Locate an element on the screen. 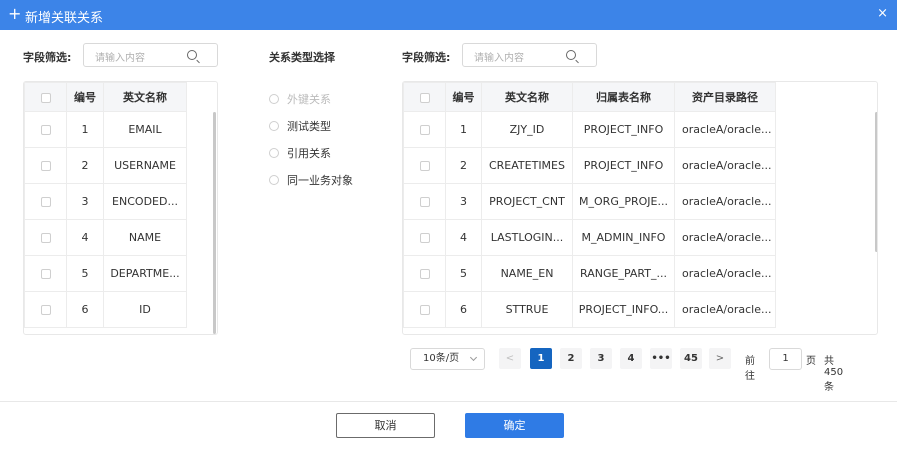 This screenshot has width=897, height=450. table-row: 6 ID is located at coordinates (105, 309).